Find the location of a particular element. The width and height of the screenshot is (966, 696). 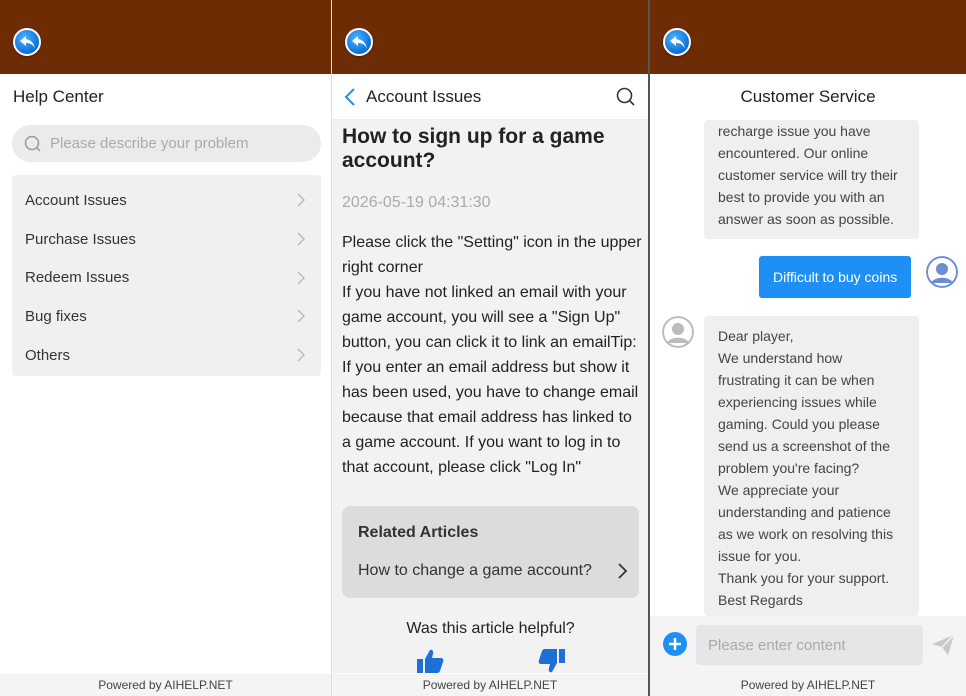

article-title: How to sign up for a game account? is located at coordinates (473, 148).